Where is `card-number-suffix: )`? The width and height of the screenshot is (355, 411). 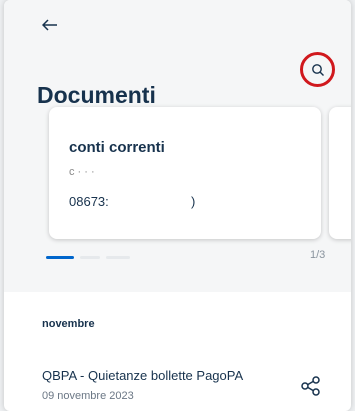
card-number-suffix: ) is located at coordinates (193, 201).